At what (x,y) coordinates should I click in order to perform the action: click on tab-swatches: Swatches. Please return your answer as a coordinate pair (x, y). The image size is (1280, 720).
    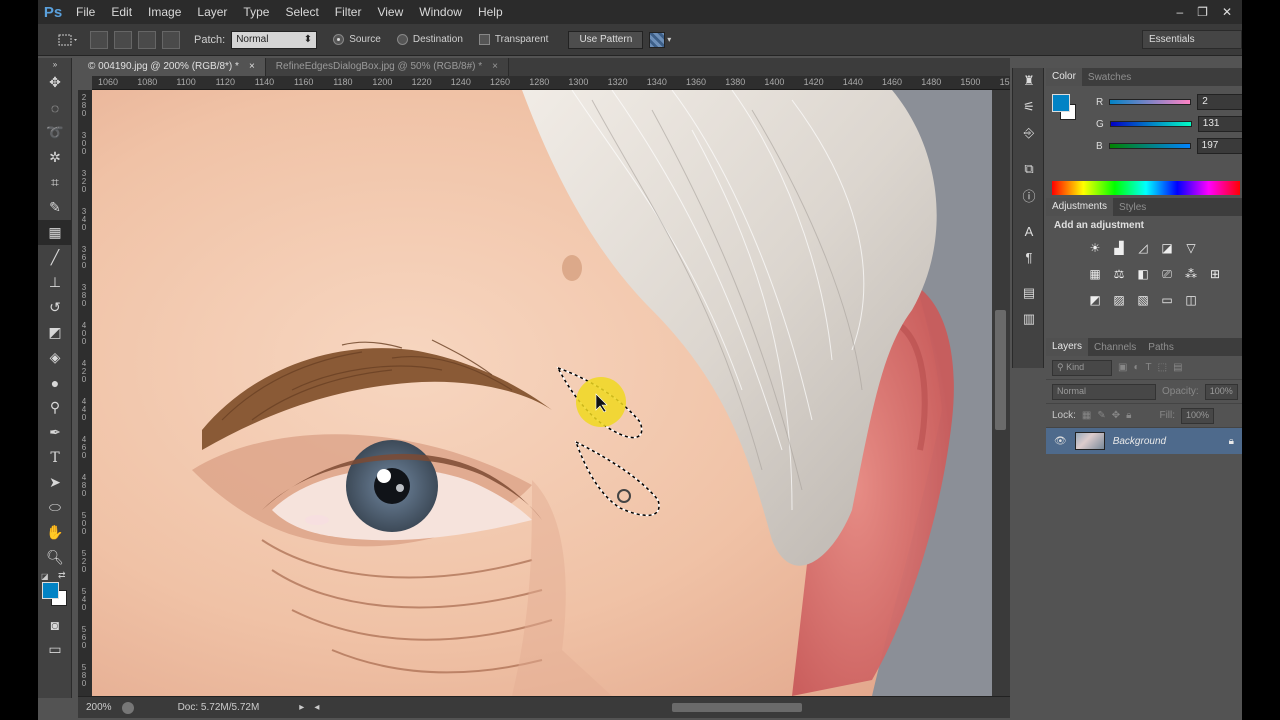
    Looking at the image, I should click on (1109, 77).